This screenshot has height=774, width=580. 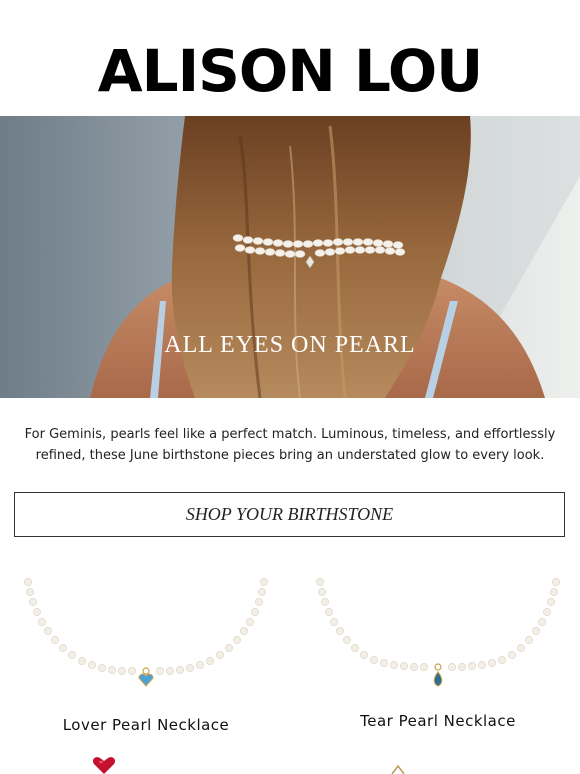 What do you see at coordinates (290, 345) in the screenshot?
I see `hero-title: ALL EYES ON PEARL` at bounding box center [290, 345].